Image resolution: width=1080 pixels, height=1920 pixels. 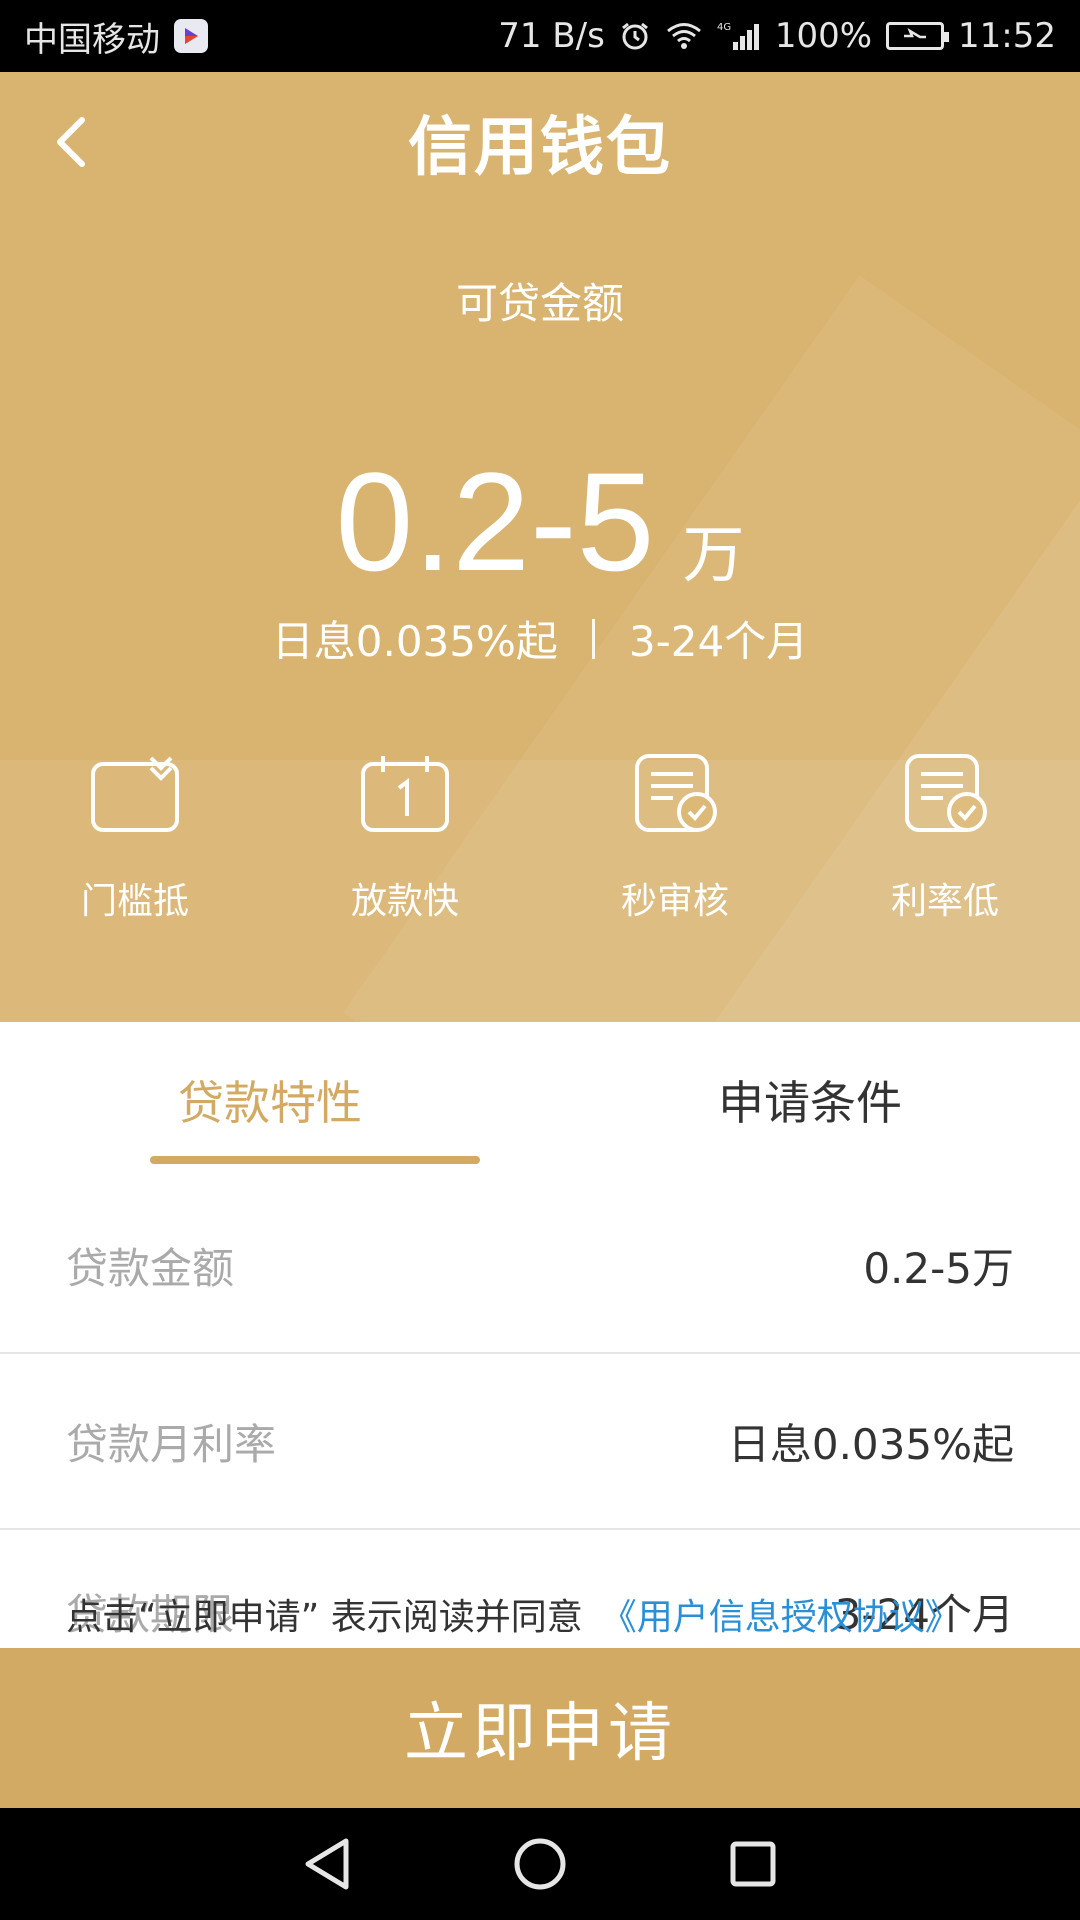 I want to click on wifi-icon, so click(x=684, y=36).